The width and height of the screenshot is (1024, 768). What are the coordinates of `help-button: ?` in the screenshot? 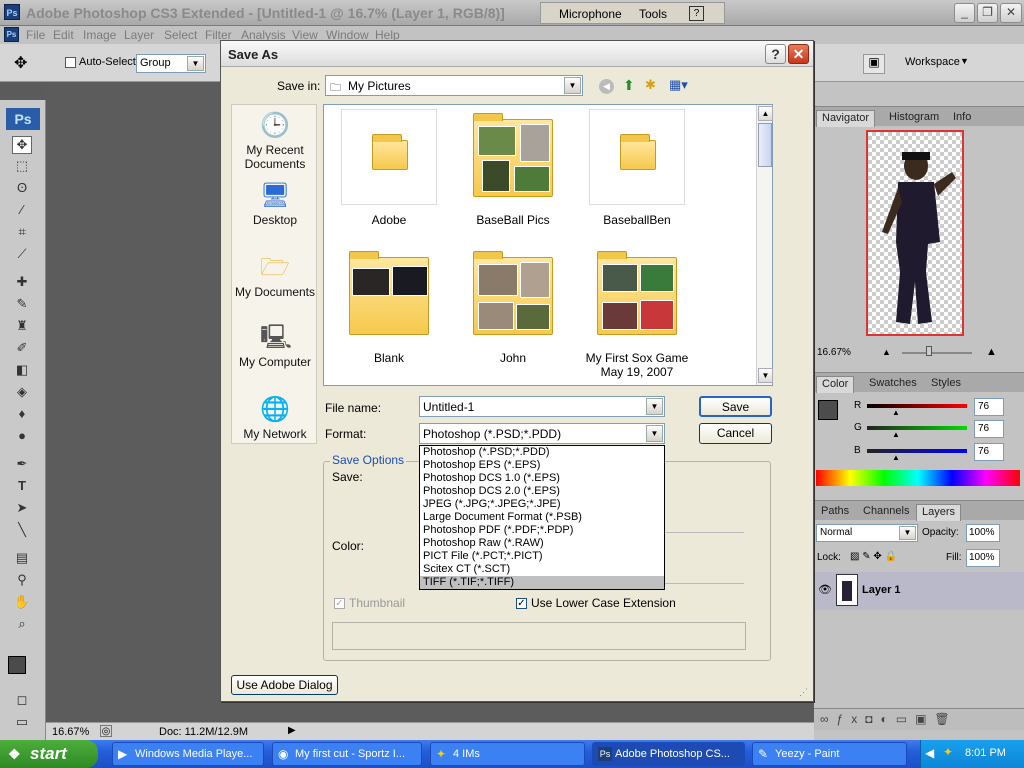 It's located at (775, 54).